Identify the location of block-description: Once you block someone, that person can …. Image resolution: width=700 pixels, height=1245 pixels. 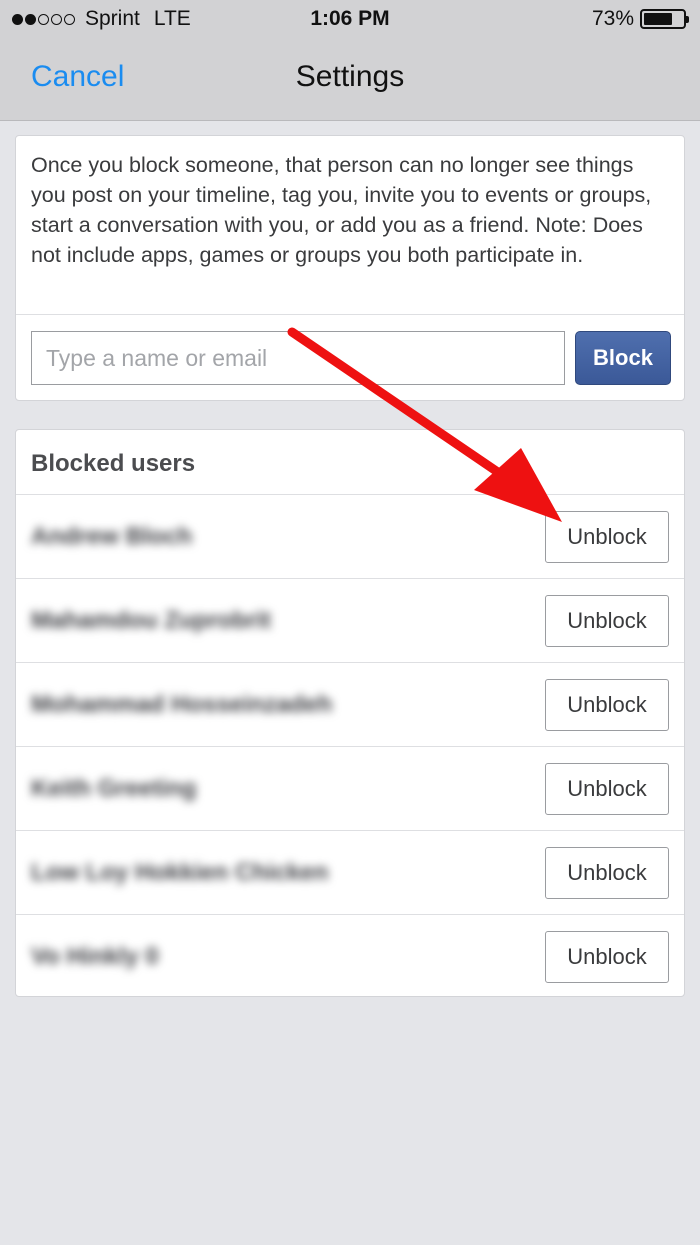
(341, 210).